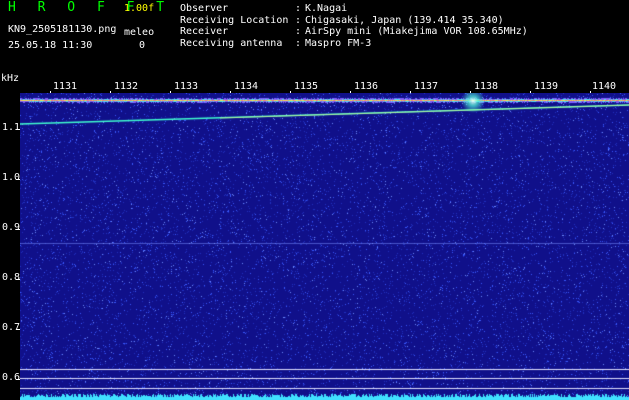  Describe the element at coordinates (65, 86) in the screenshot. I see `x-tick-label: 1131` at that location.